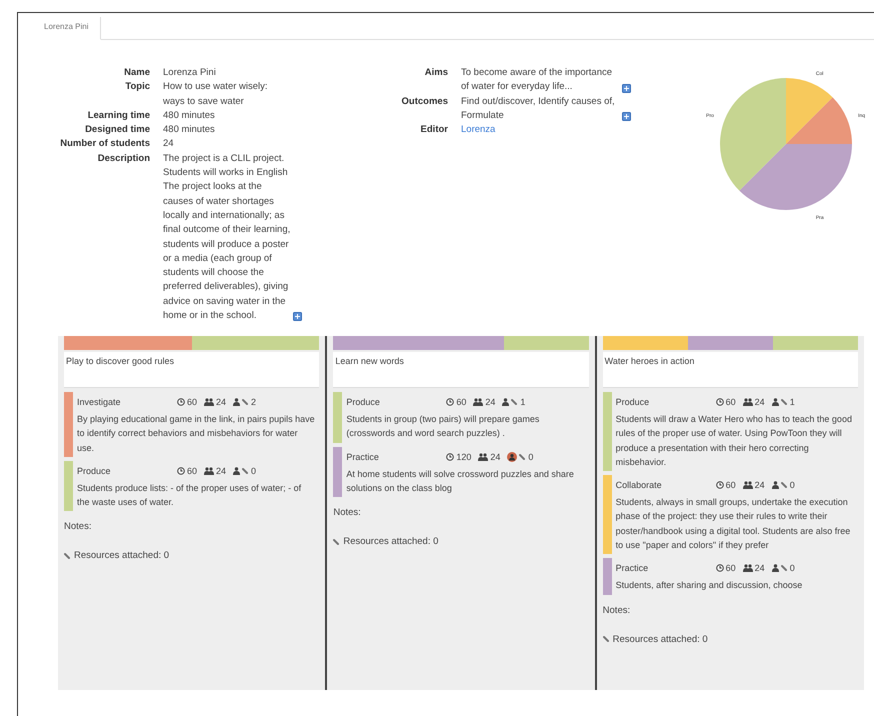 This screenshot has height=716, width=874. Describe the element at coordinates (464, 457) in the screenshot. I see `minutes: 120` at that location.